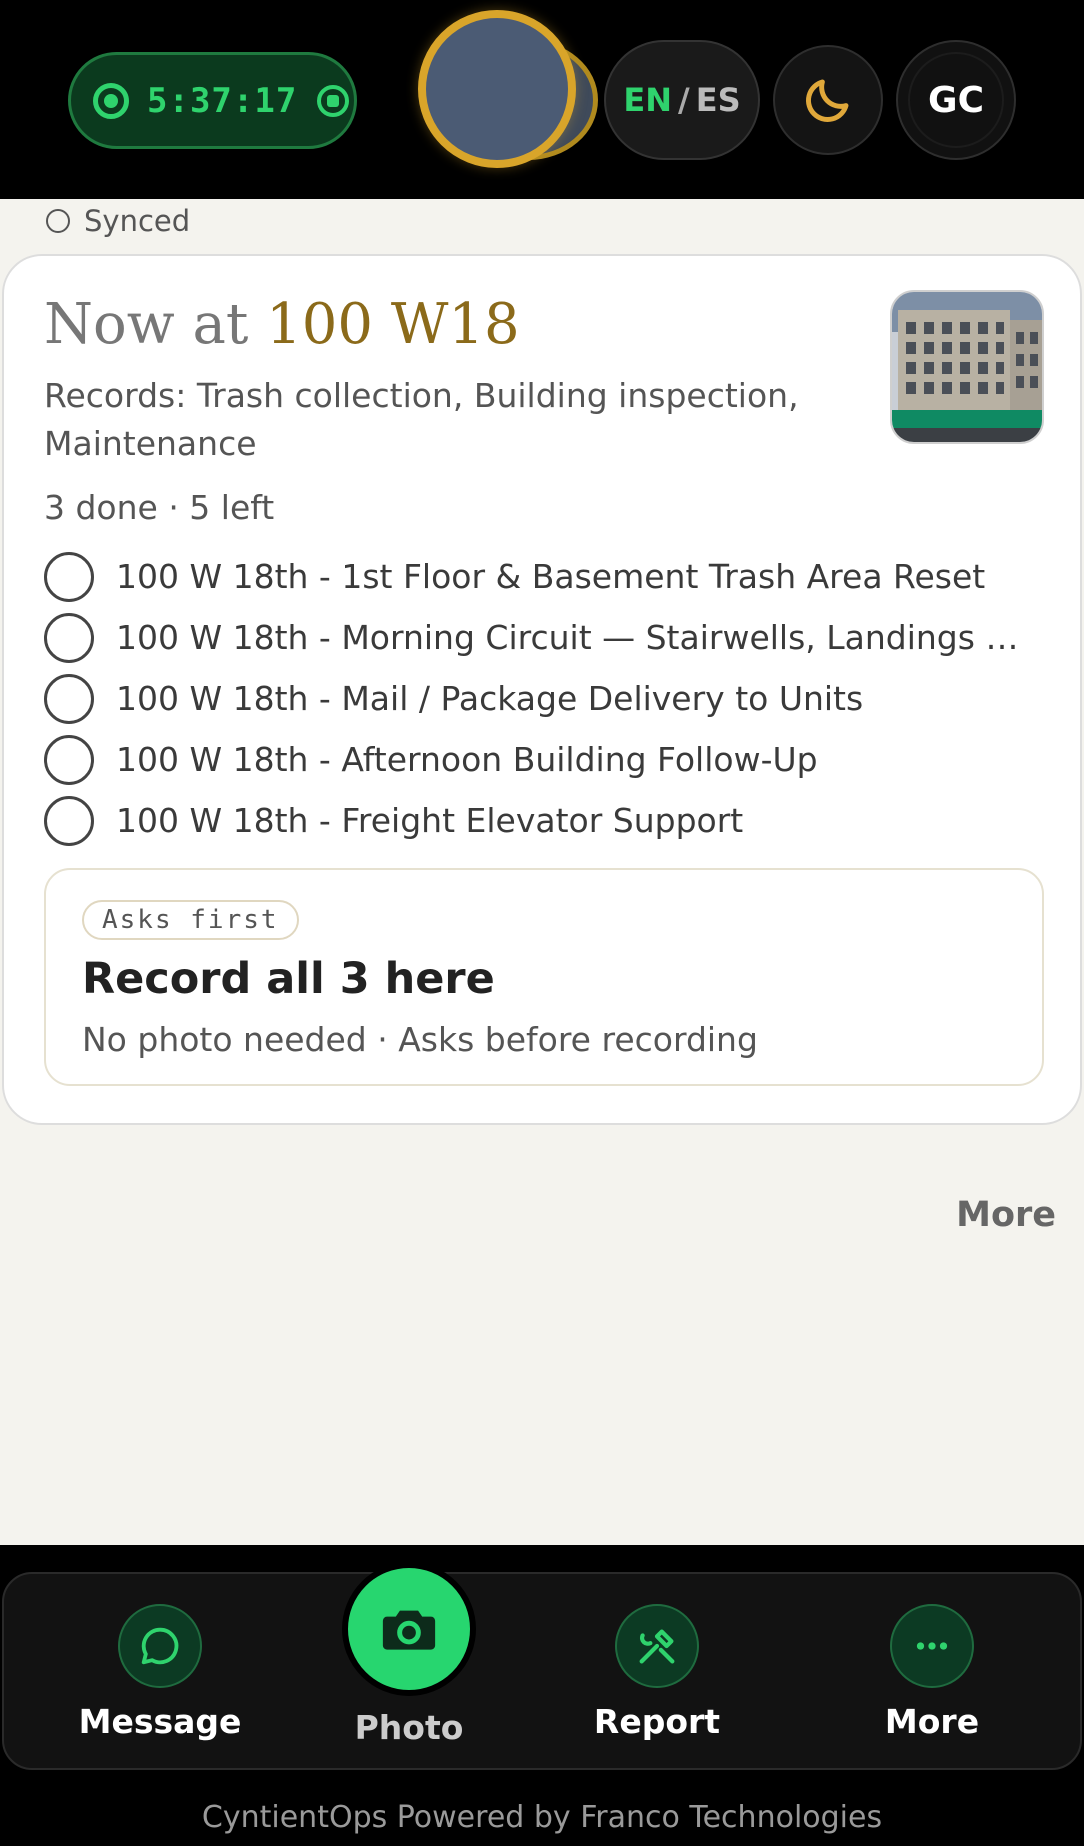  What do you see at coordinates (222, 100) in the screenshot?
I see `shift-timer: 5:37:17` at bounding box center [222, 100].